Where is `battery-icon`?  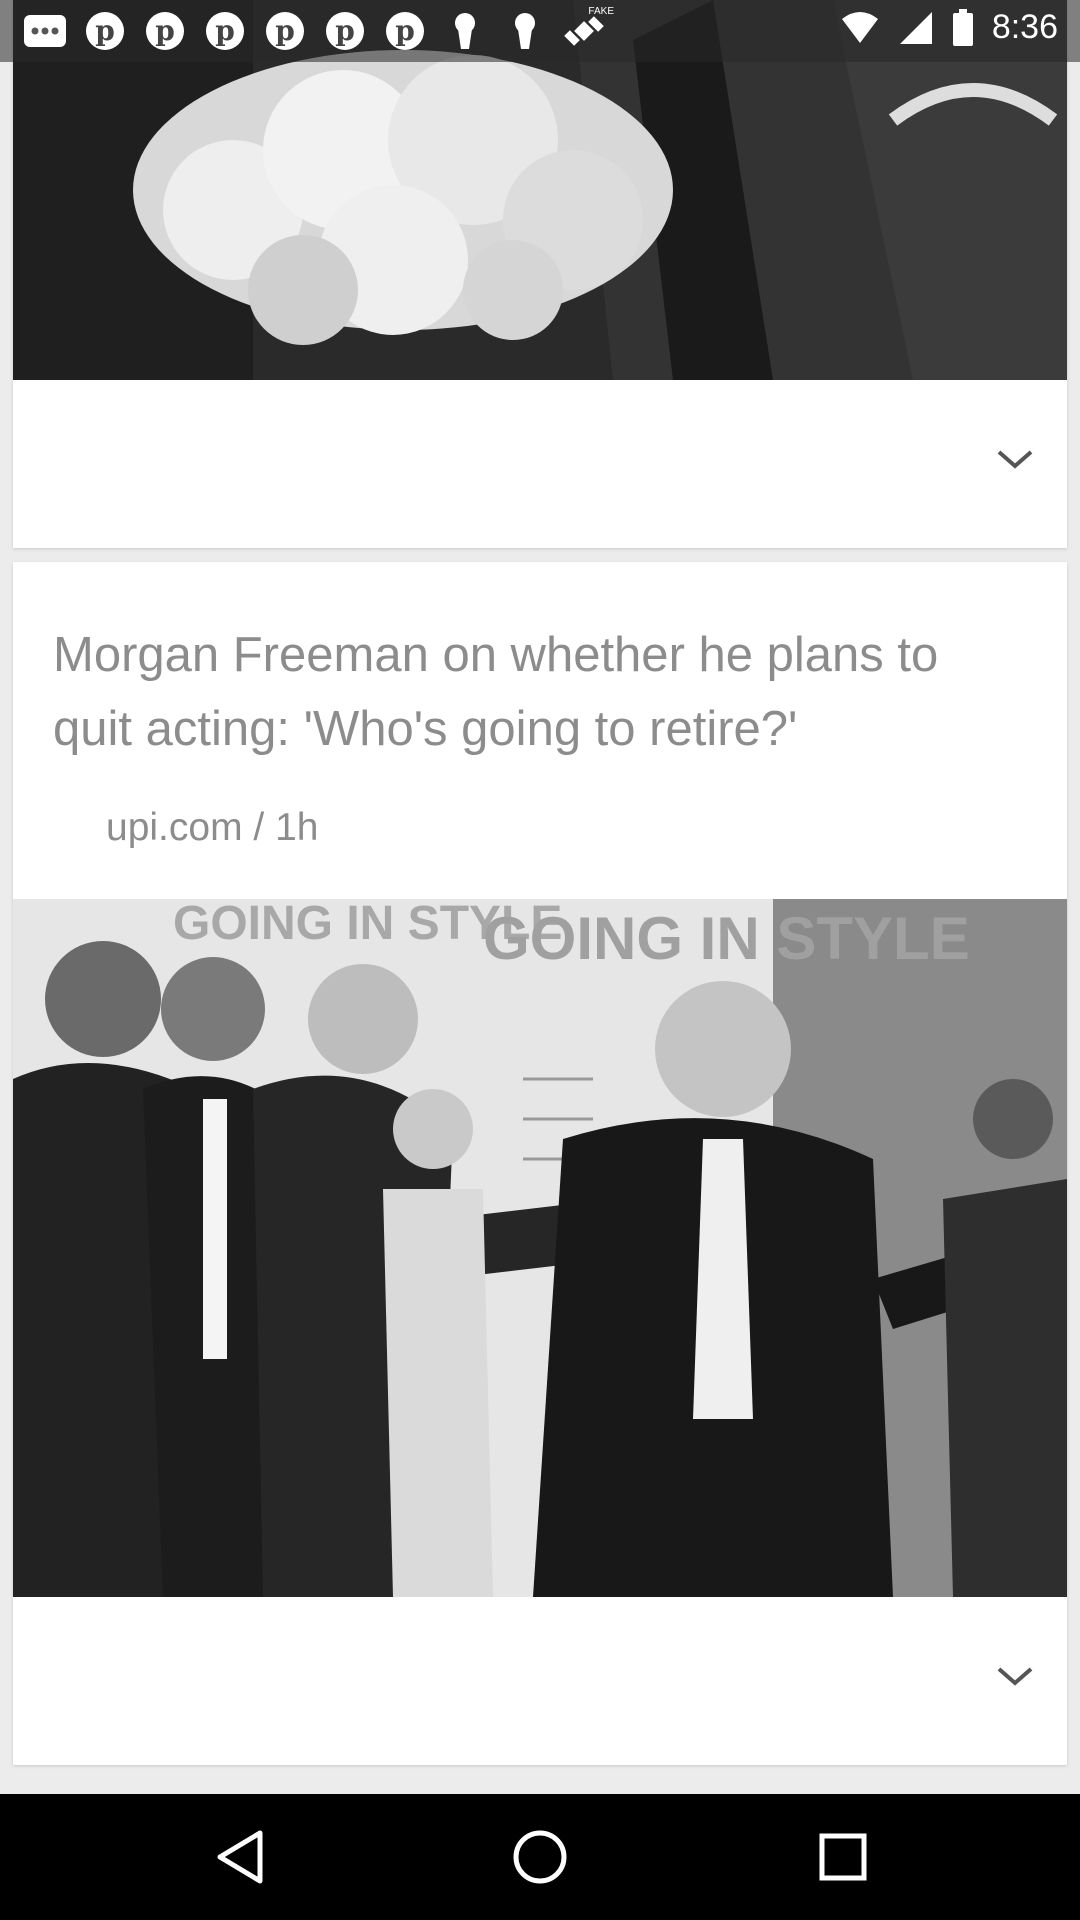
battery-icon is located at coordinates (962, 27).